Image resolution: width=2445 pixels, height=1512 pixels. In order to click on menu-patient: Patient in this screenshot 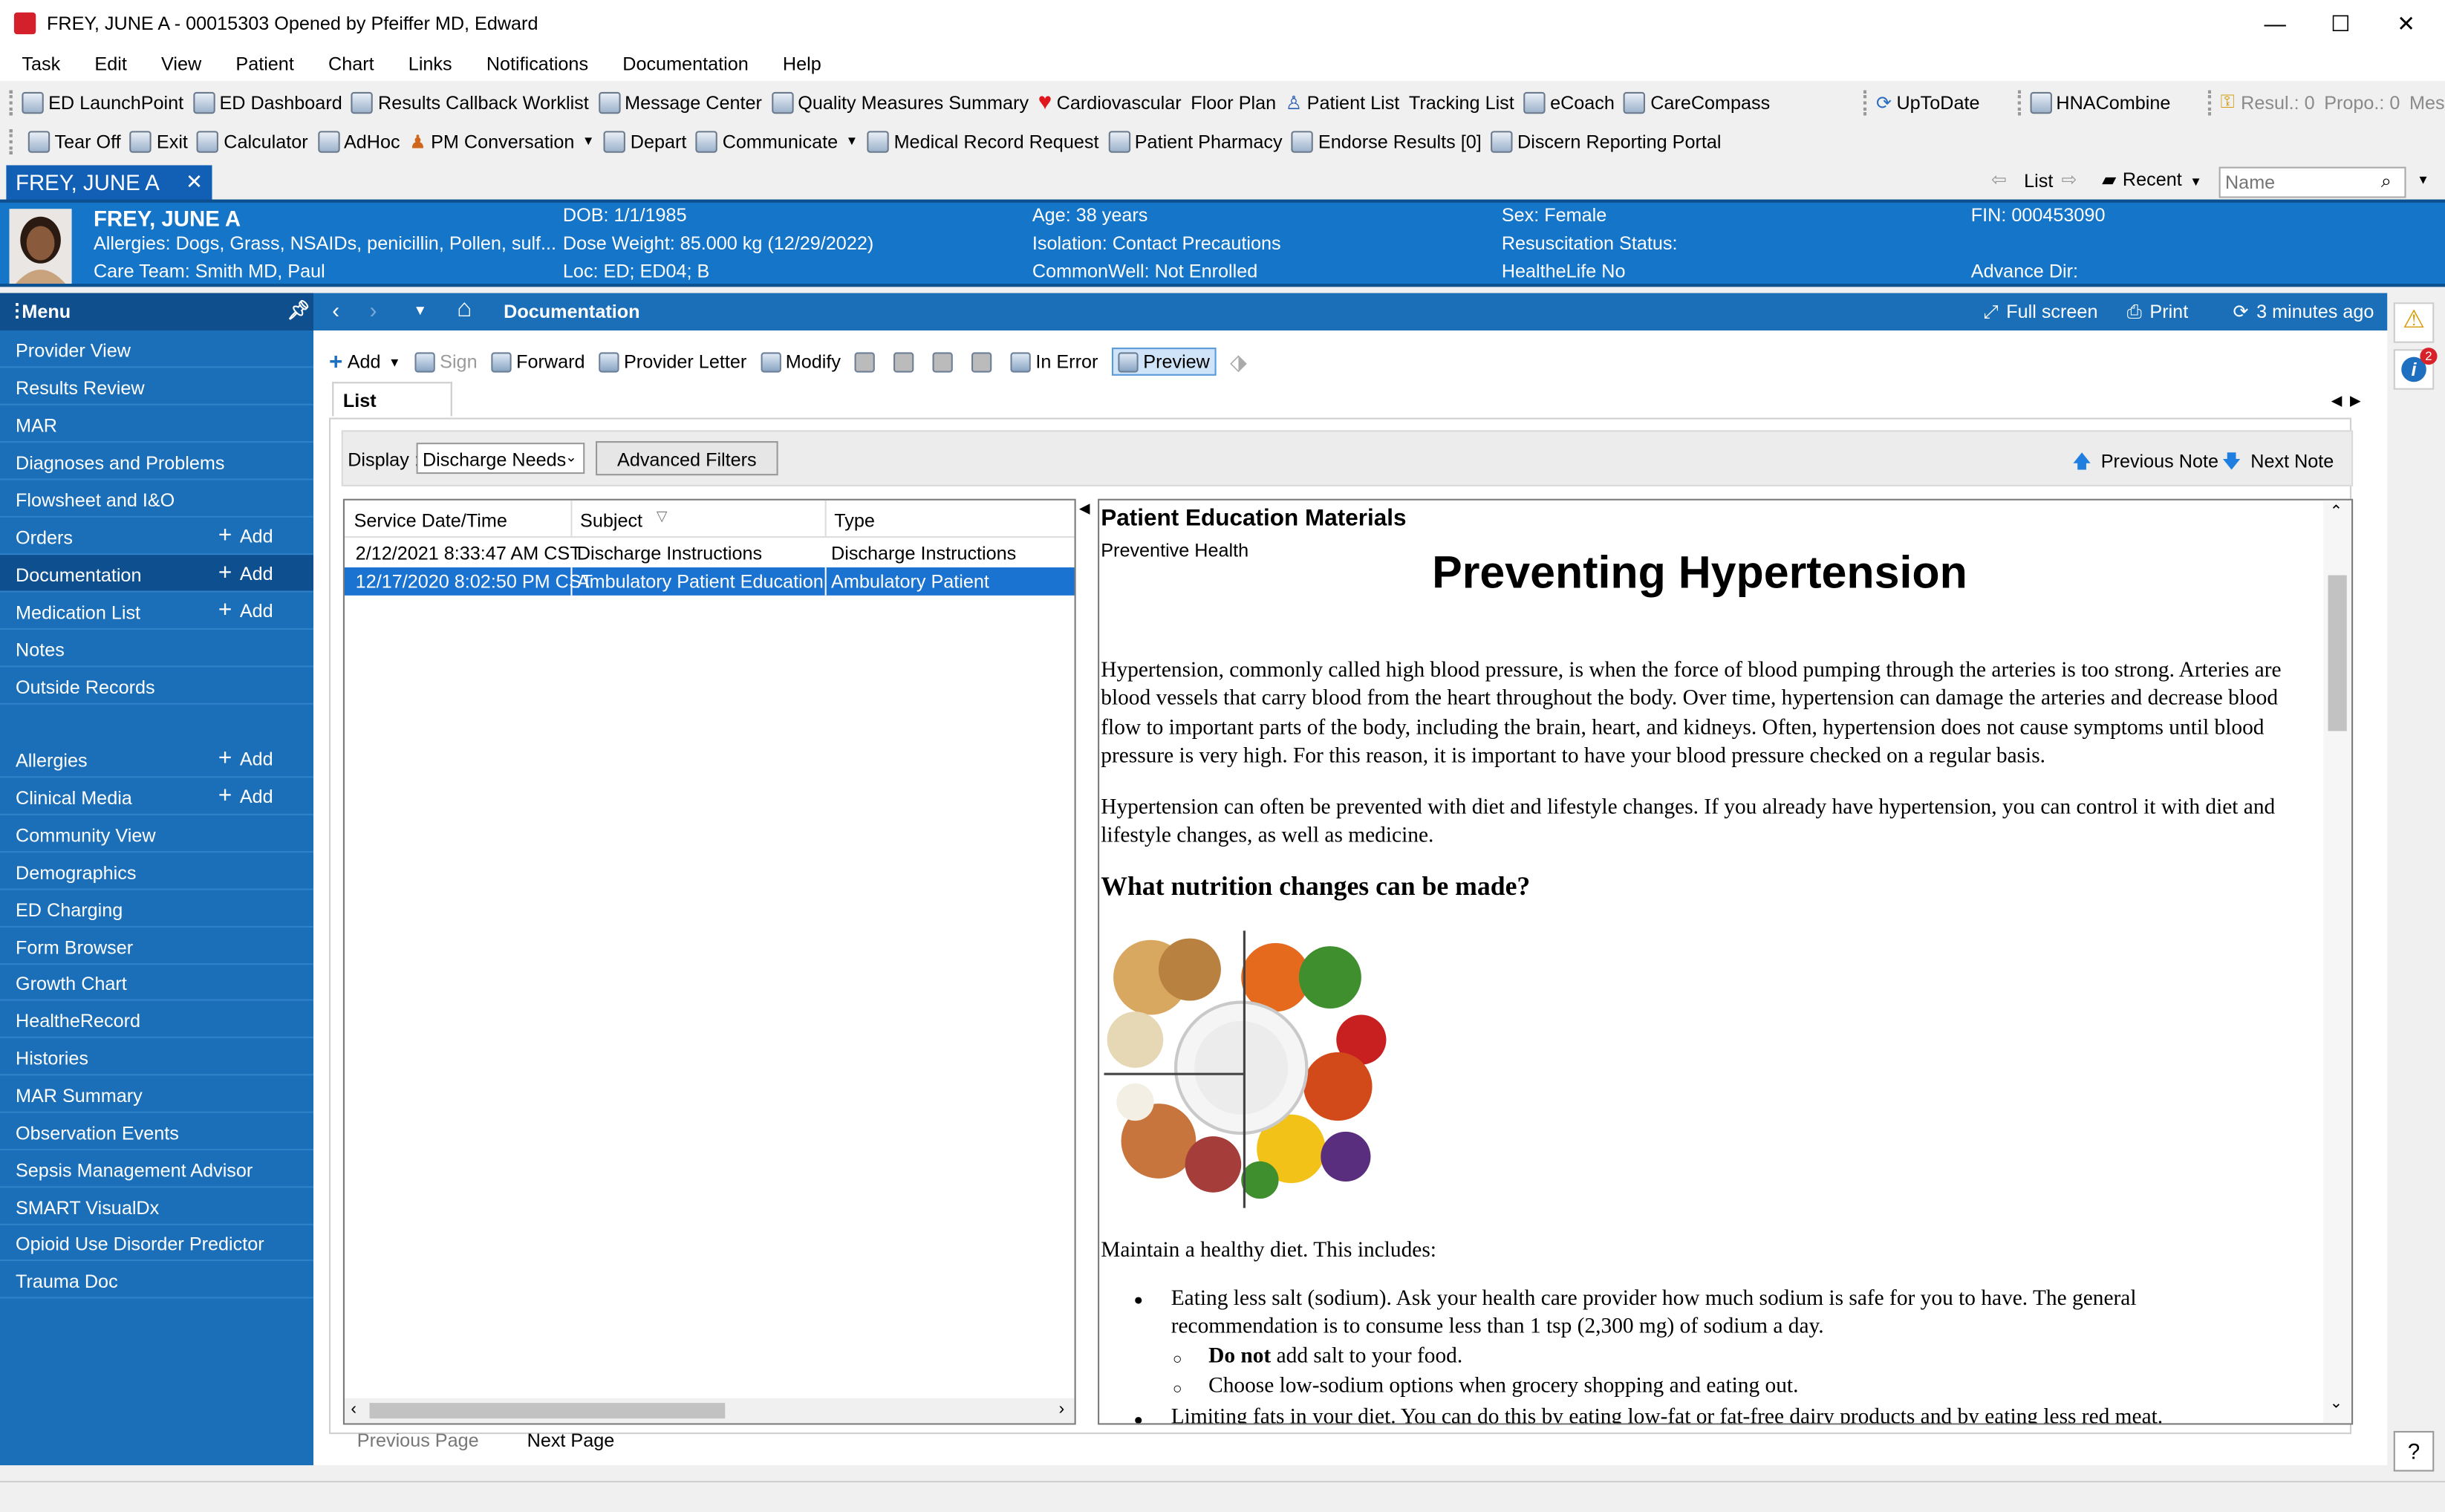, I will do `click(260, 64)`.